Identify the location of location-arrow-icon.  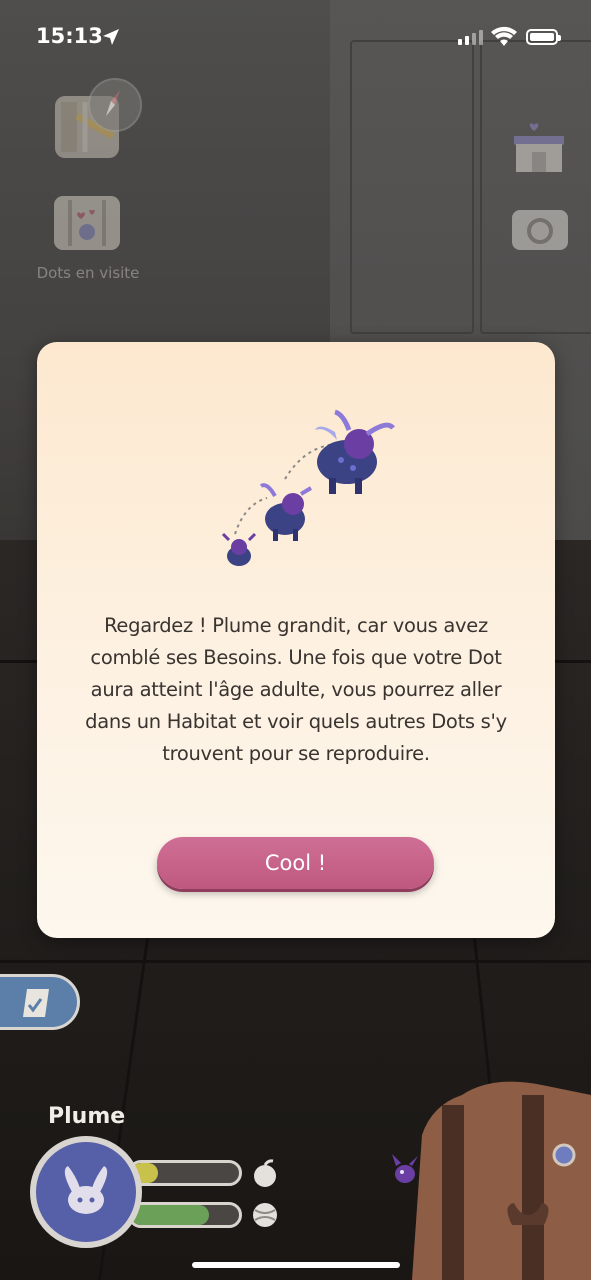
(111, 37).